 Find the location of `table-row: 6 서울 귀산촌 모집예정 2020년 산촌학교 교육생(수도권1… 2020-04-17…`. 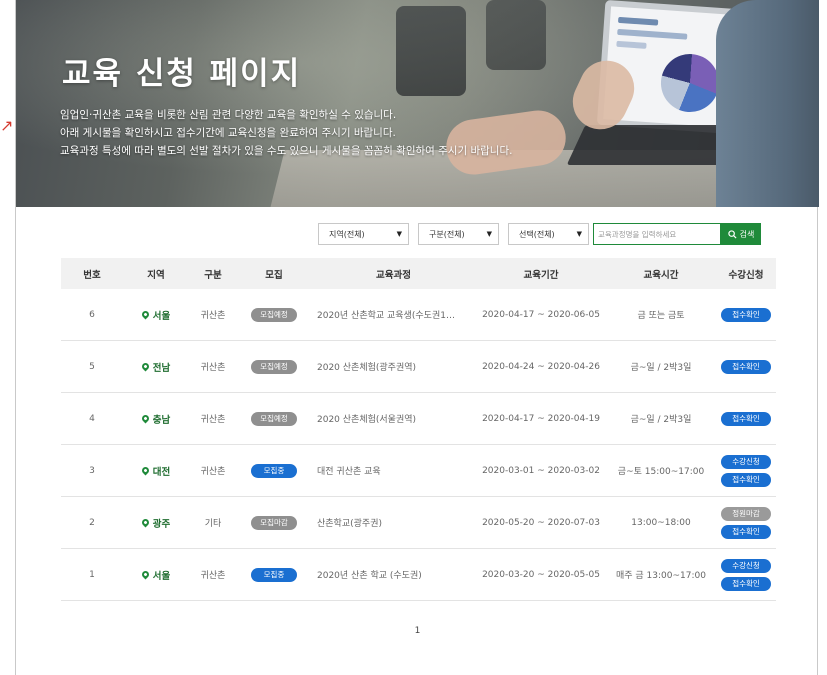

table-row: 6 서울 귀산촌 모집예정 2020년 산촌학교 교육생(수도권1… 2020-04-17… is located at coordinates (418, 315).